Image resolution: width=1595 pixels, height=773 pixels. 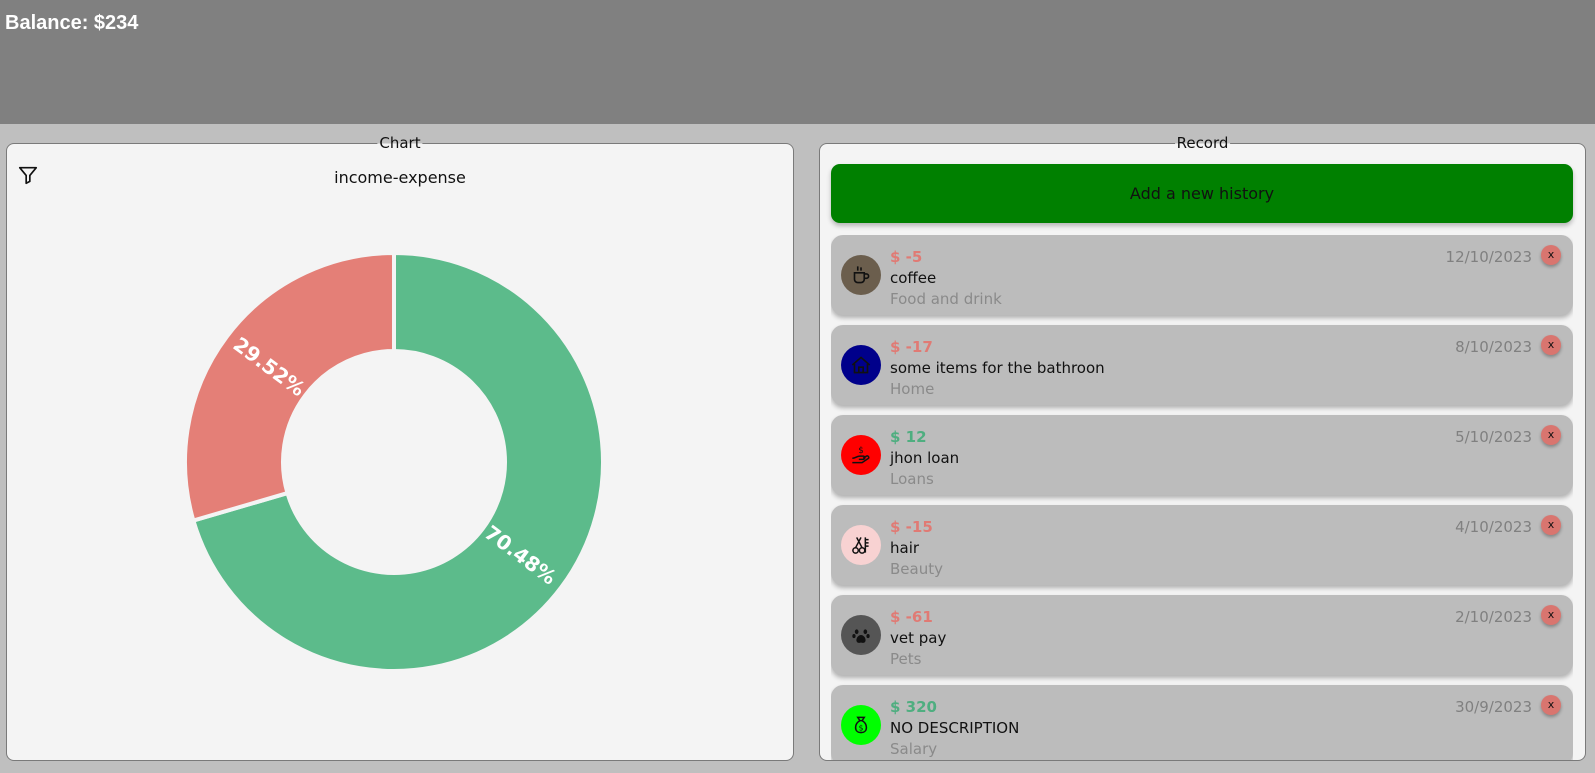 I want to click on record-date: 2/10/2023, so click(x=1493, y=617).